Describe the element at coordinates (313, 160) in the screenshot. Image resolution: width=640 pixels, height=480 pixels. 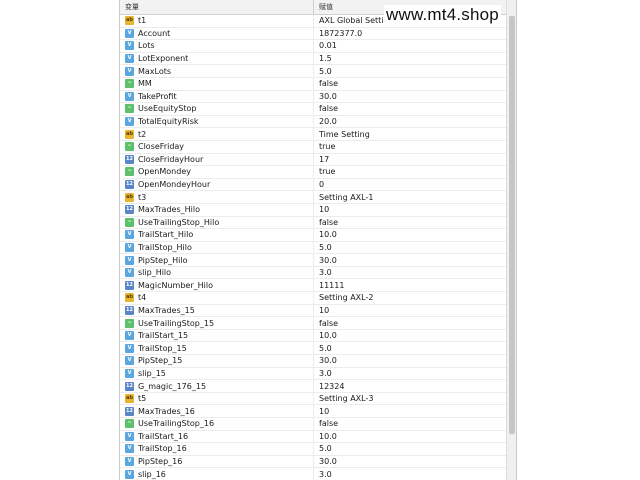
I see `table-row: 12 CloseFridayHour 17` at that location.